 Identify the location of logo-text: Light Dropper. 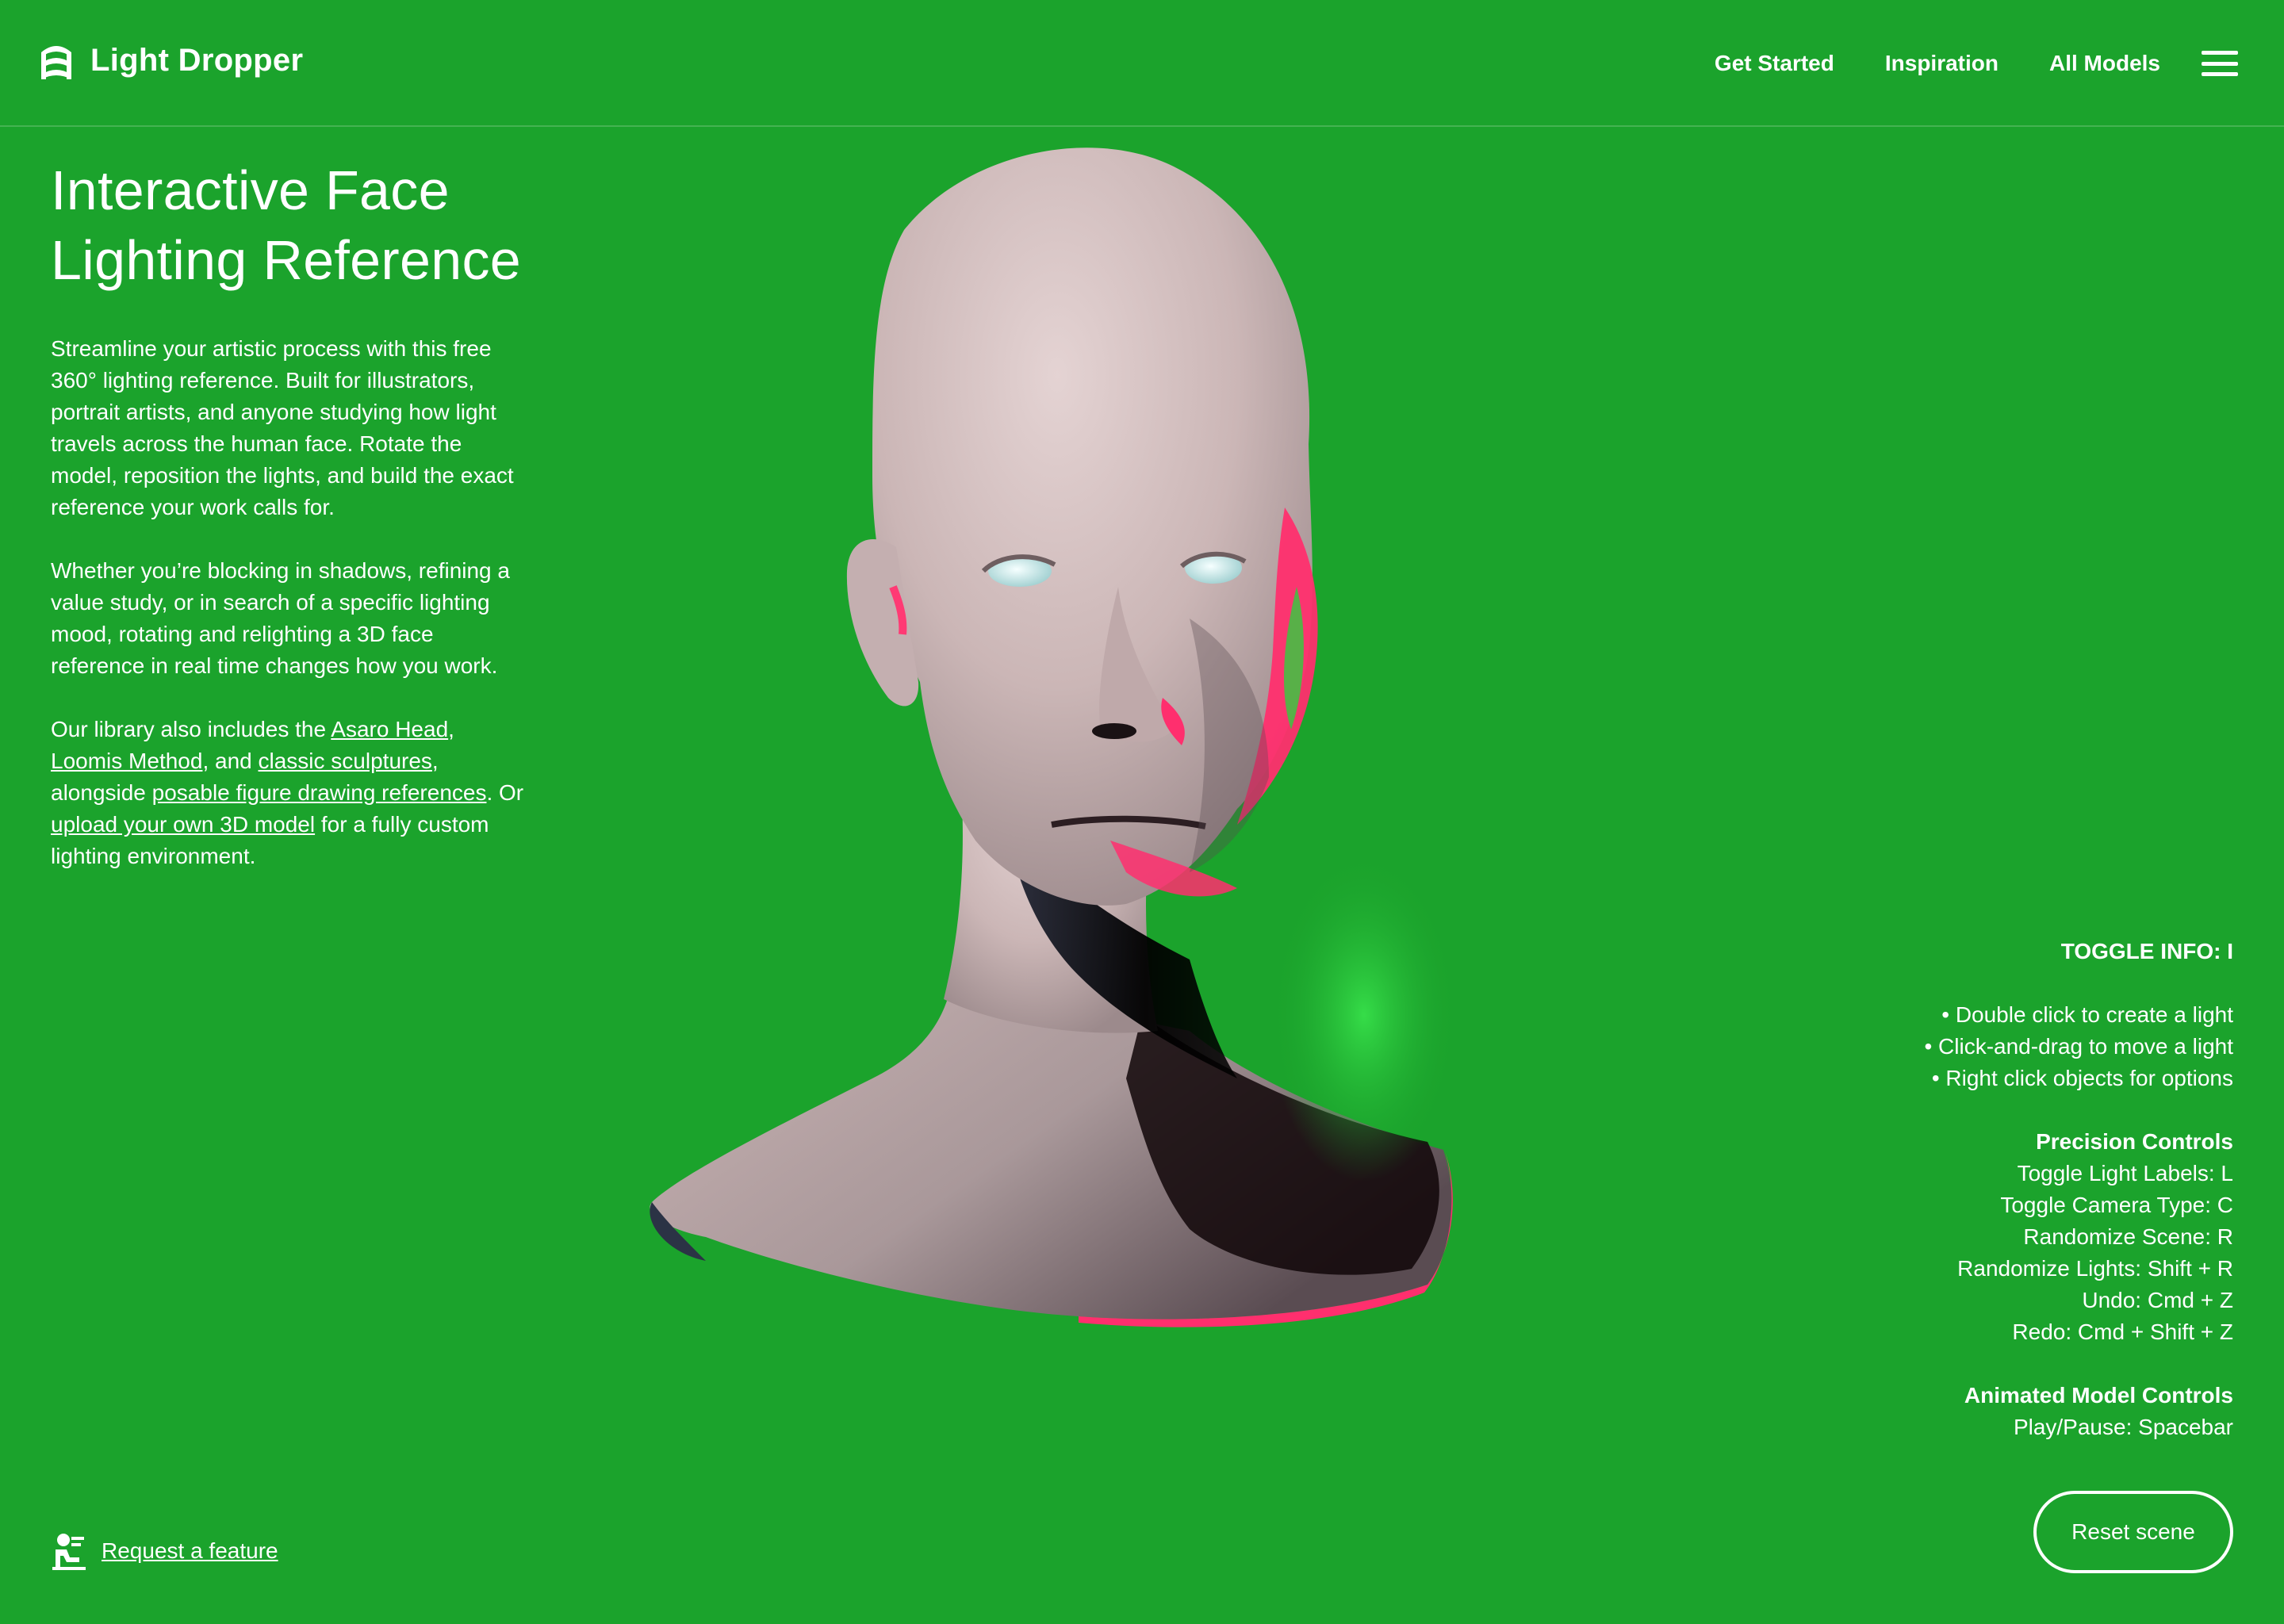
(197, 60).